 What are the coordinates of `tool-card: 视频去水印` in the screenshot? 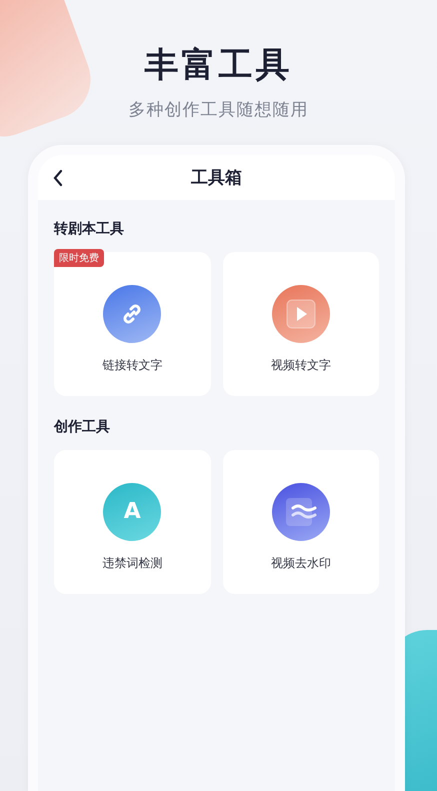 It's located at (300, 522).